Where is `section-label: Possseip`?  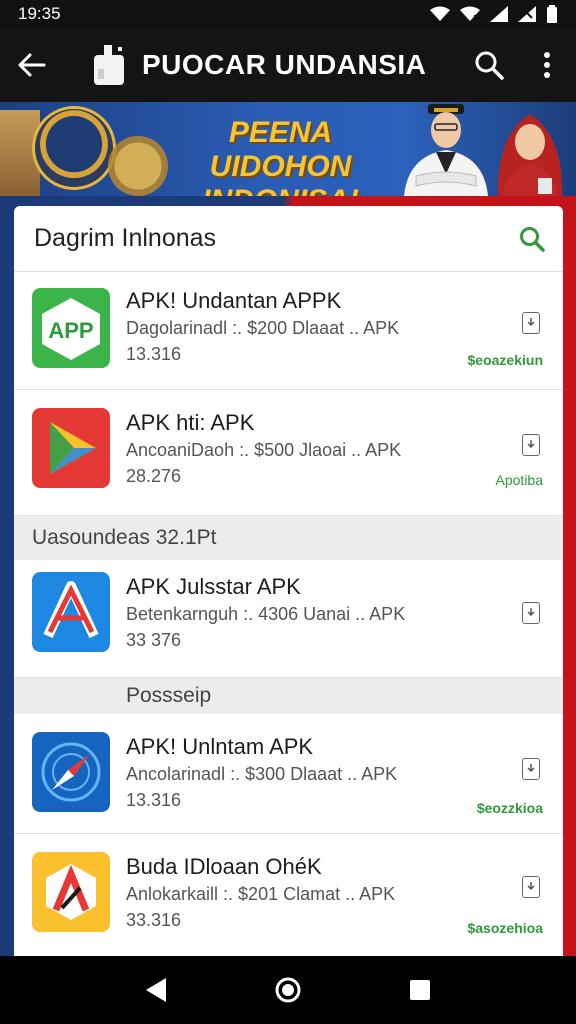 section-label: Possseip is located at coordinates (169, 695).